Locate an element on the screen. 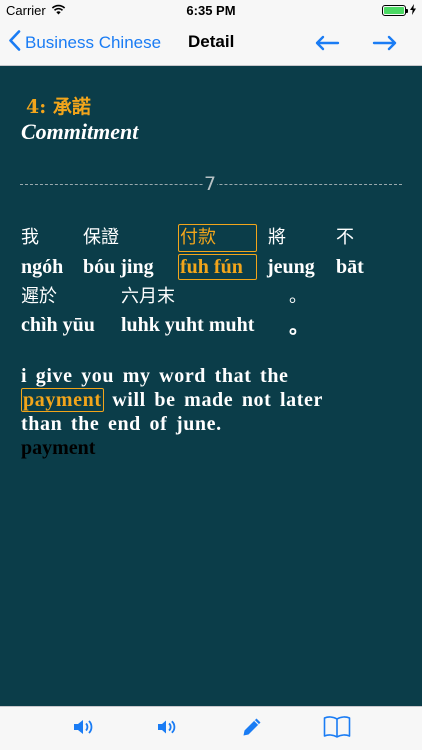 The width and height of the screenshot is (422, 750). arrow-left-icon is located at coordinates (327, 46).